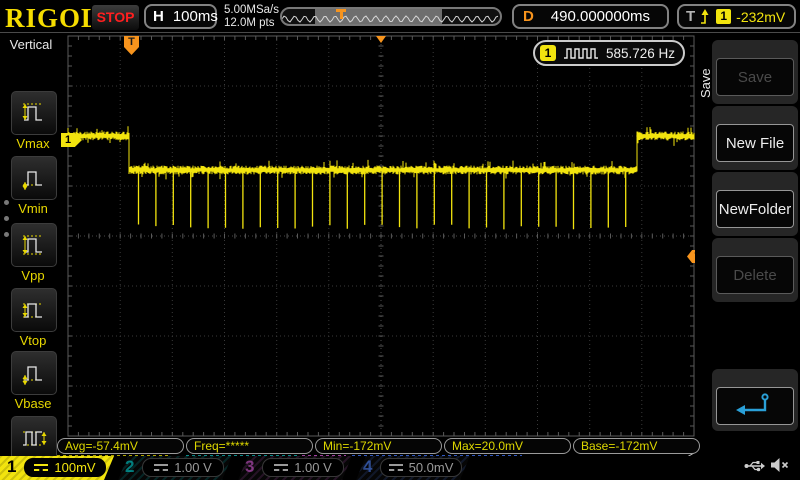 This screenshot has width=800, height=480. Describe the element at coordinates (390, 19) in the screenshot. I see `preview-waveform-icon` at that location.